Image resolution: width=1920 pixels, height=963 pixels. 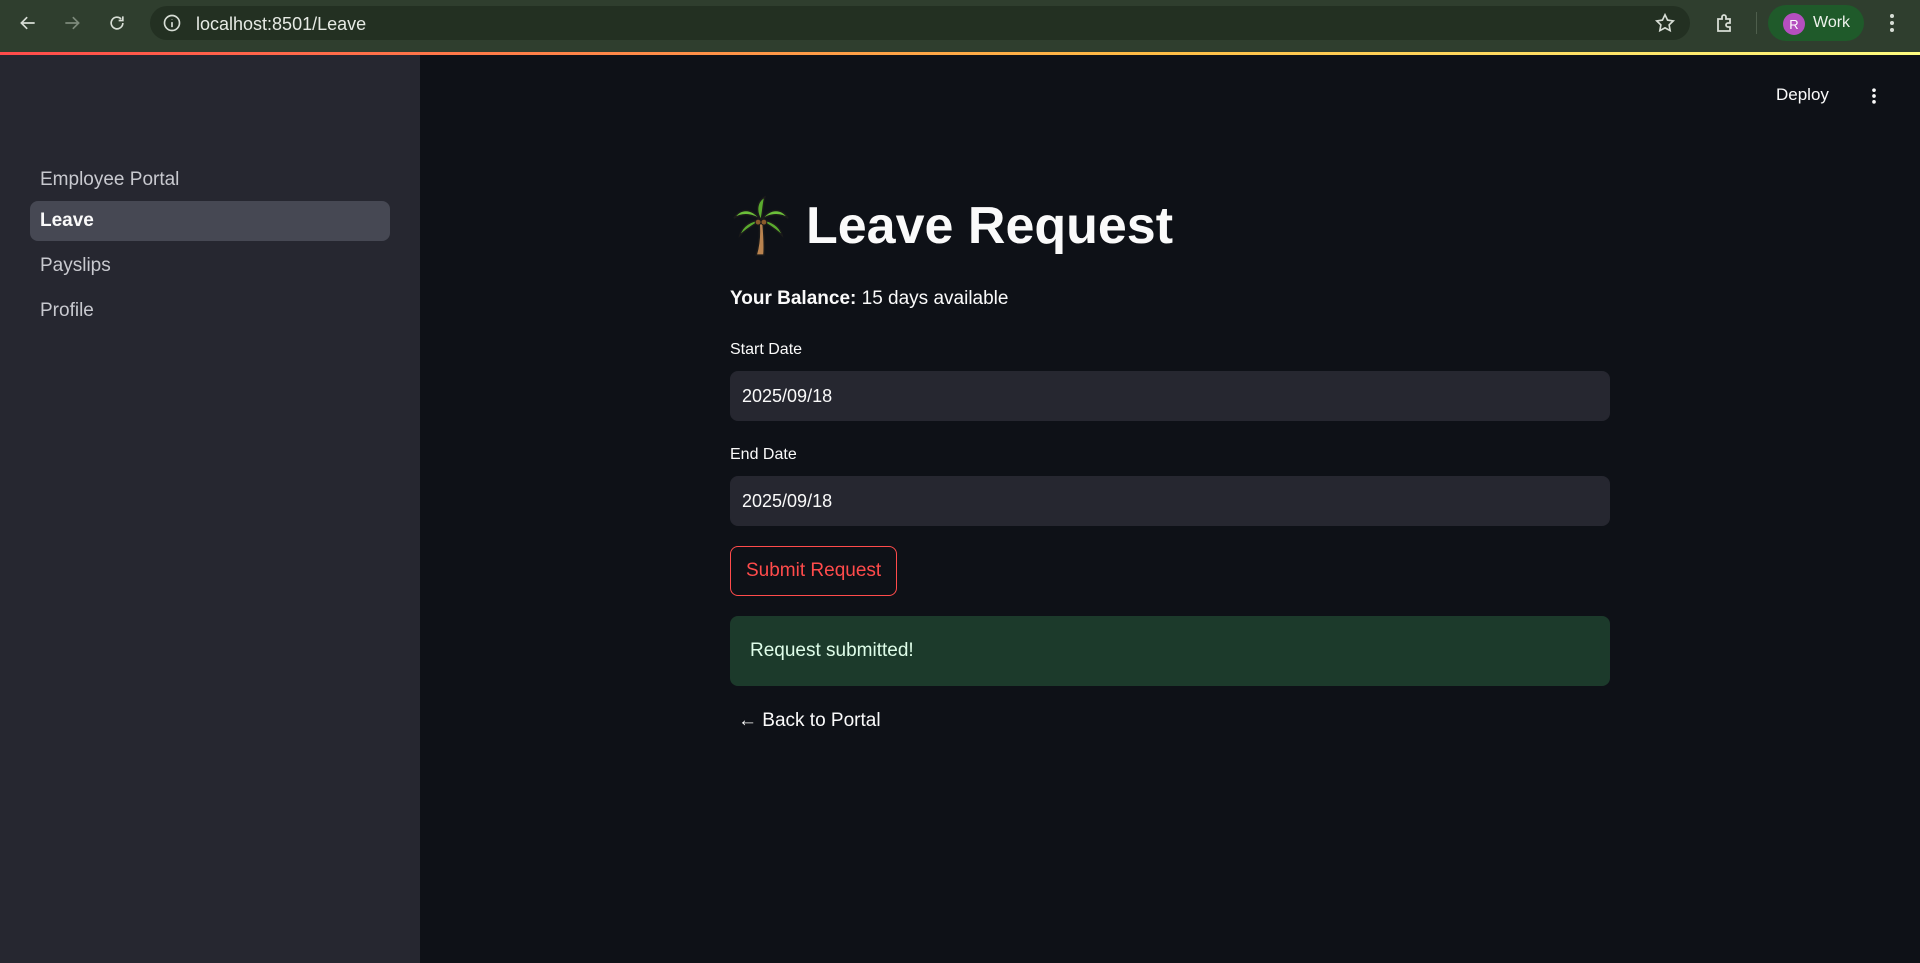 I want to click on back-to-portal-link: ← Back to Portal, so click(x=809, y=721).